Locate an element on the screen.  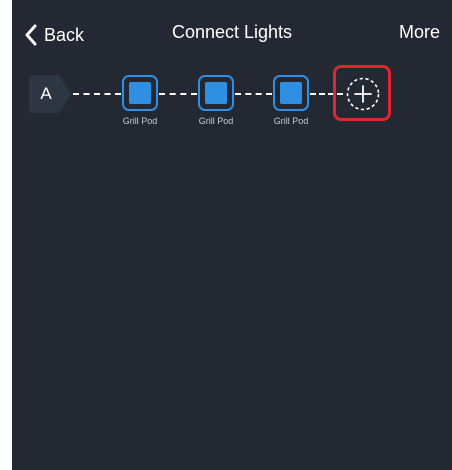
port-tag: A is located at coordinates (50, 94).